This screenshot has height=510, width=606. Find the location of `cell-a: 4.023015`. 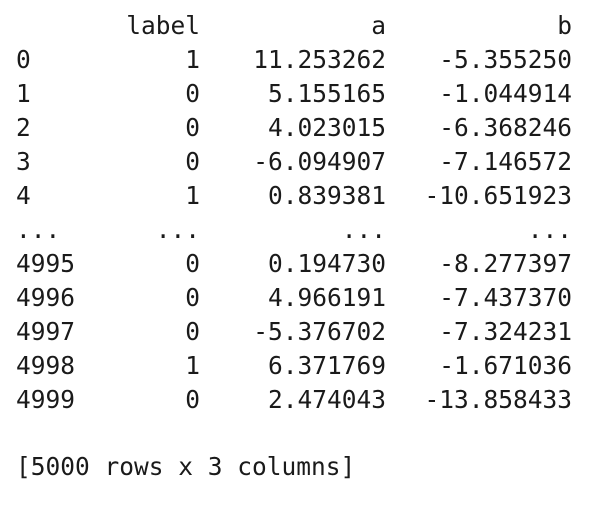

cell-a: 4.023015 is located at coordinates (326, 127).